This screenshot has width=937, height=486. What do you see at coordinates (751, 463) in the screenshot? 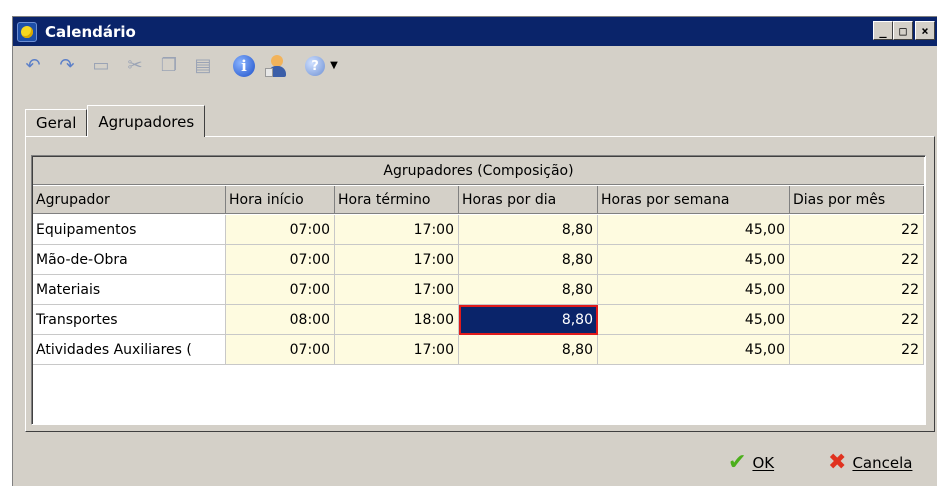
I see `ok-button: ✔ OK` at bounding box center [751, 463].